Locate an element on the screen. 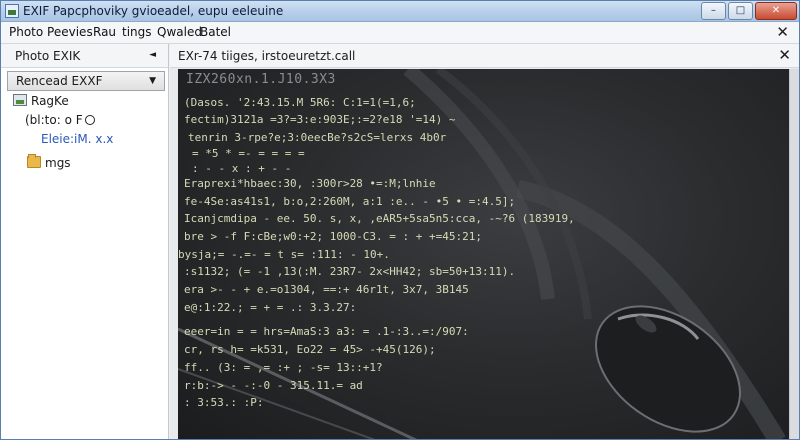 The width and height of the screenshot is (800, 440). tree-item-blto: (bl:to: o F is located at coordinates (60, 120).